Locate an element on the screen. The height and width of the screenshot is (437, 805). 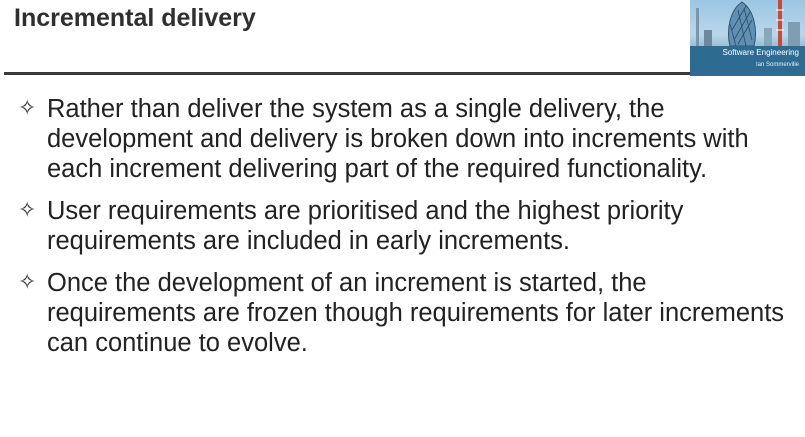
cover-title: Software Engineering is located at coordinates (761, 52).